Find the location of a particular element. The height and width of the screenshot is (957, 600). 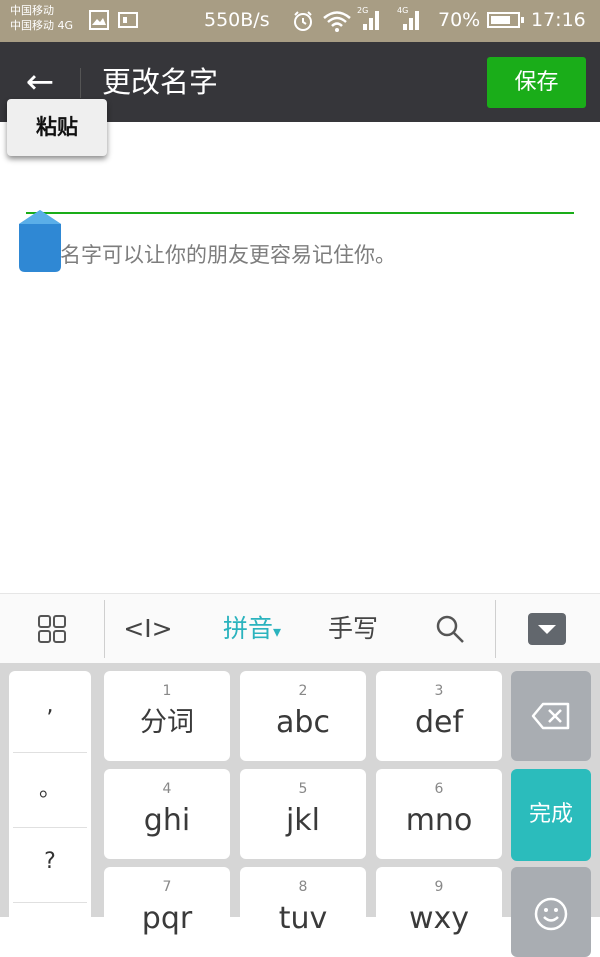

emoji-icon is located at coordinates (551, 914).